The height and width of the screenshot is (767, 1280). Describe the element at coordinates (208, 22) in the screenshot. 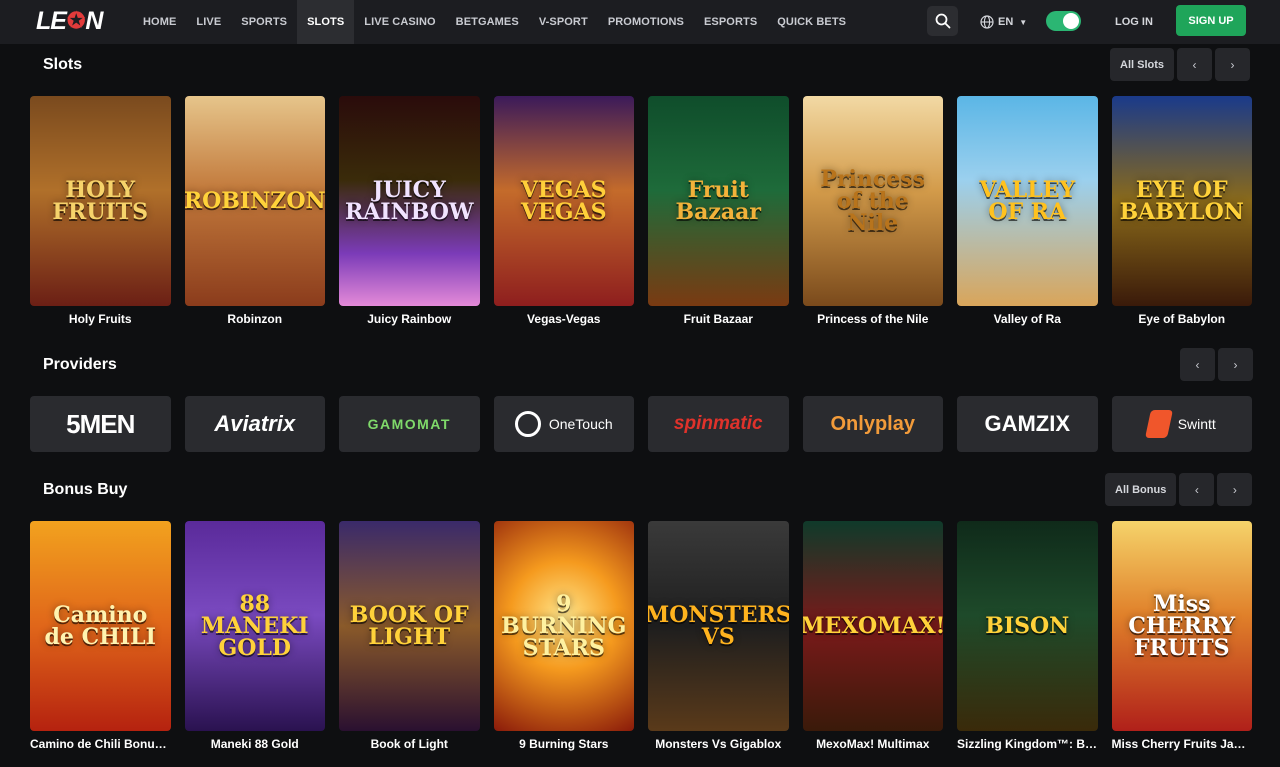

I see `nav-live: LIVE` at that location.